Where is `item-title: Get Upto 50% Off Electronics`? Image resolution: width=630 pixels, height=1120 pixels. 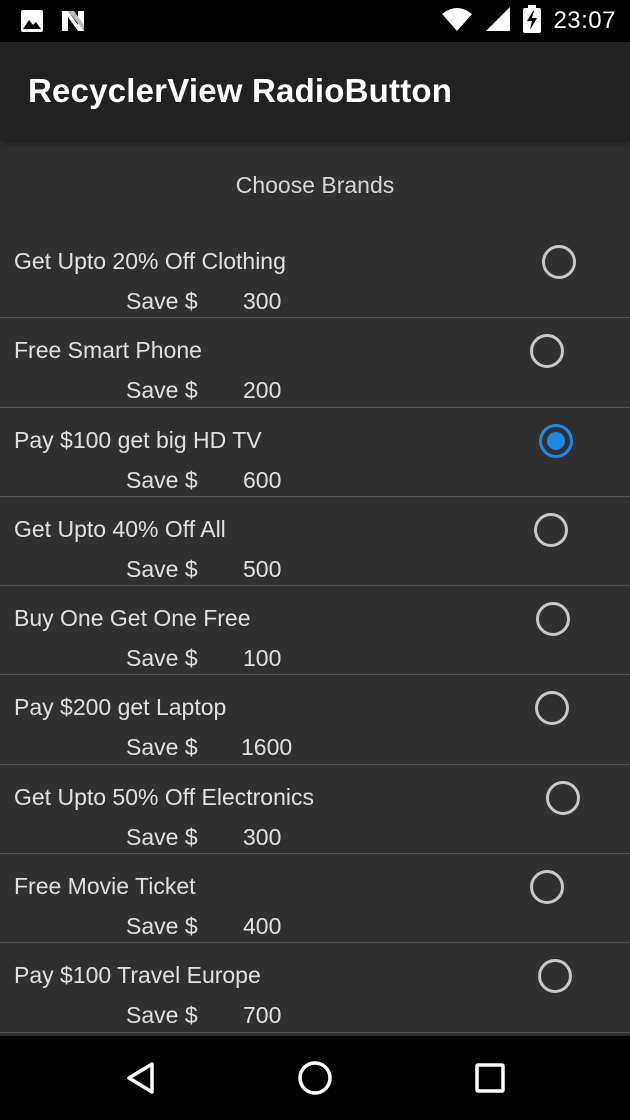
item-title: Get Upto 50% Off Electronics is located at coordinates (164, 796).